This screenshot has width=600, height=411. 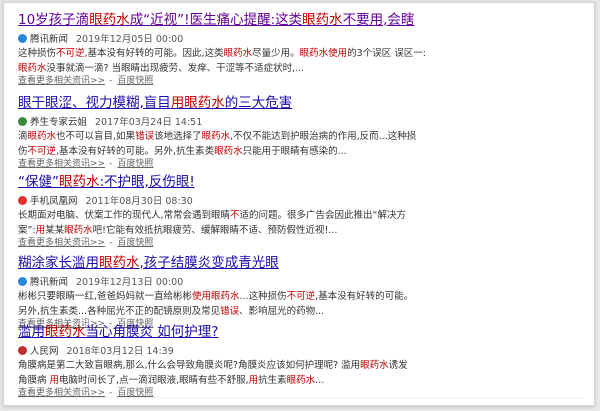 What do you see at coordinates (398, 365) in the screenshot?
I see `text-segment: 诱发` at bounding box center [398, 365].